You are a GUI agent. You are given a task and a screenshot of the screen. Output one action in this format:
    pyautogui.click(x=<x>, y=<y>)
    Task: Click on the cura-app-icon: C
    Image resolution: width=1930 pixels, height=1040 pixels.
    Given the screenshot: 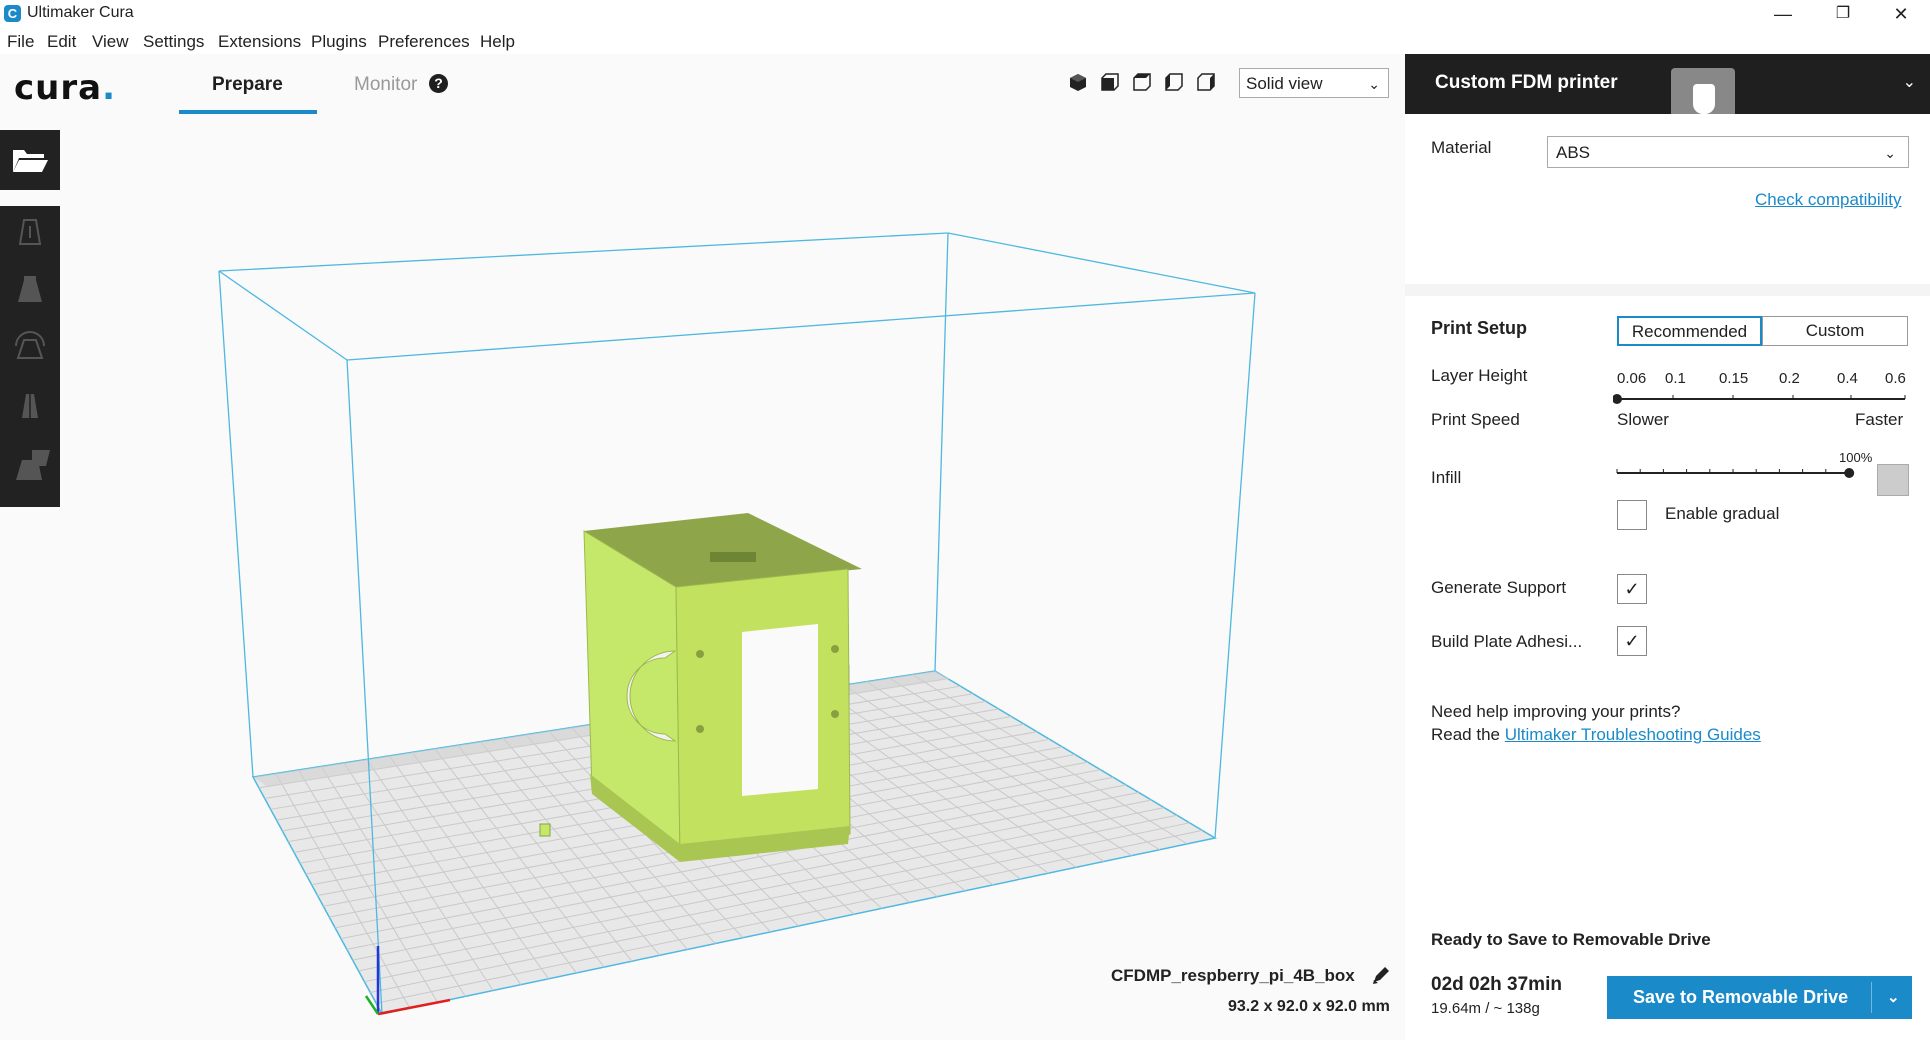 What is the action you would take?
    pyautogui.click(x=12, y=13)
    